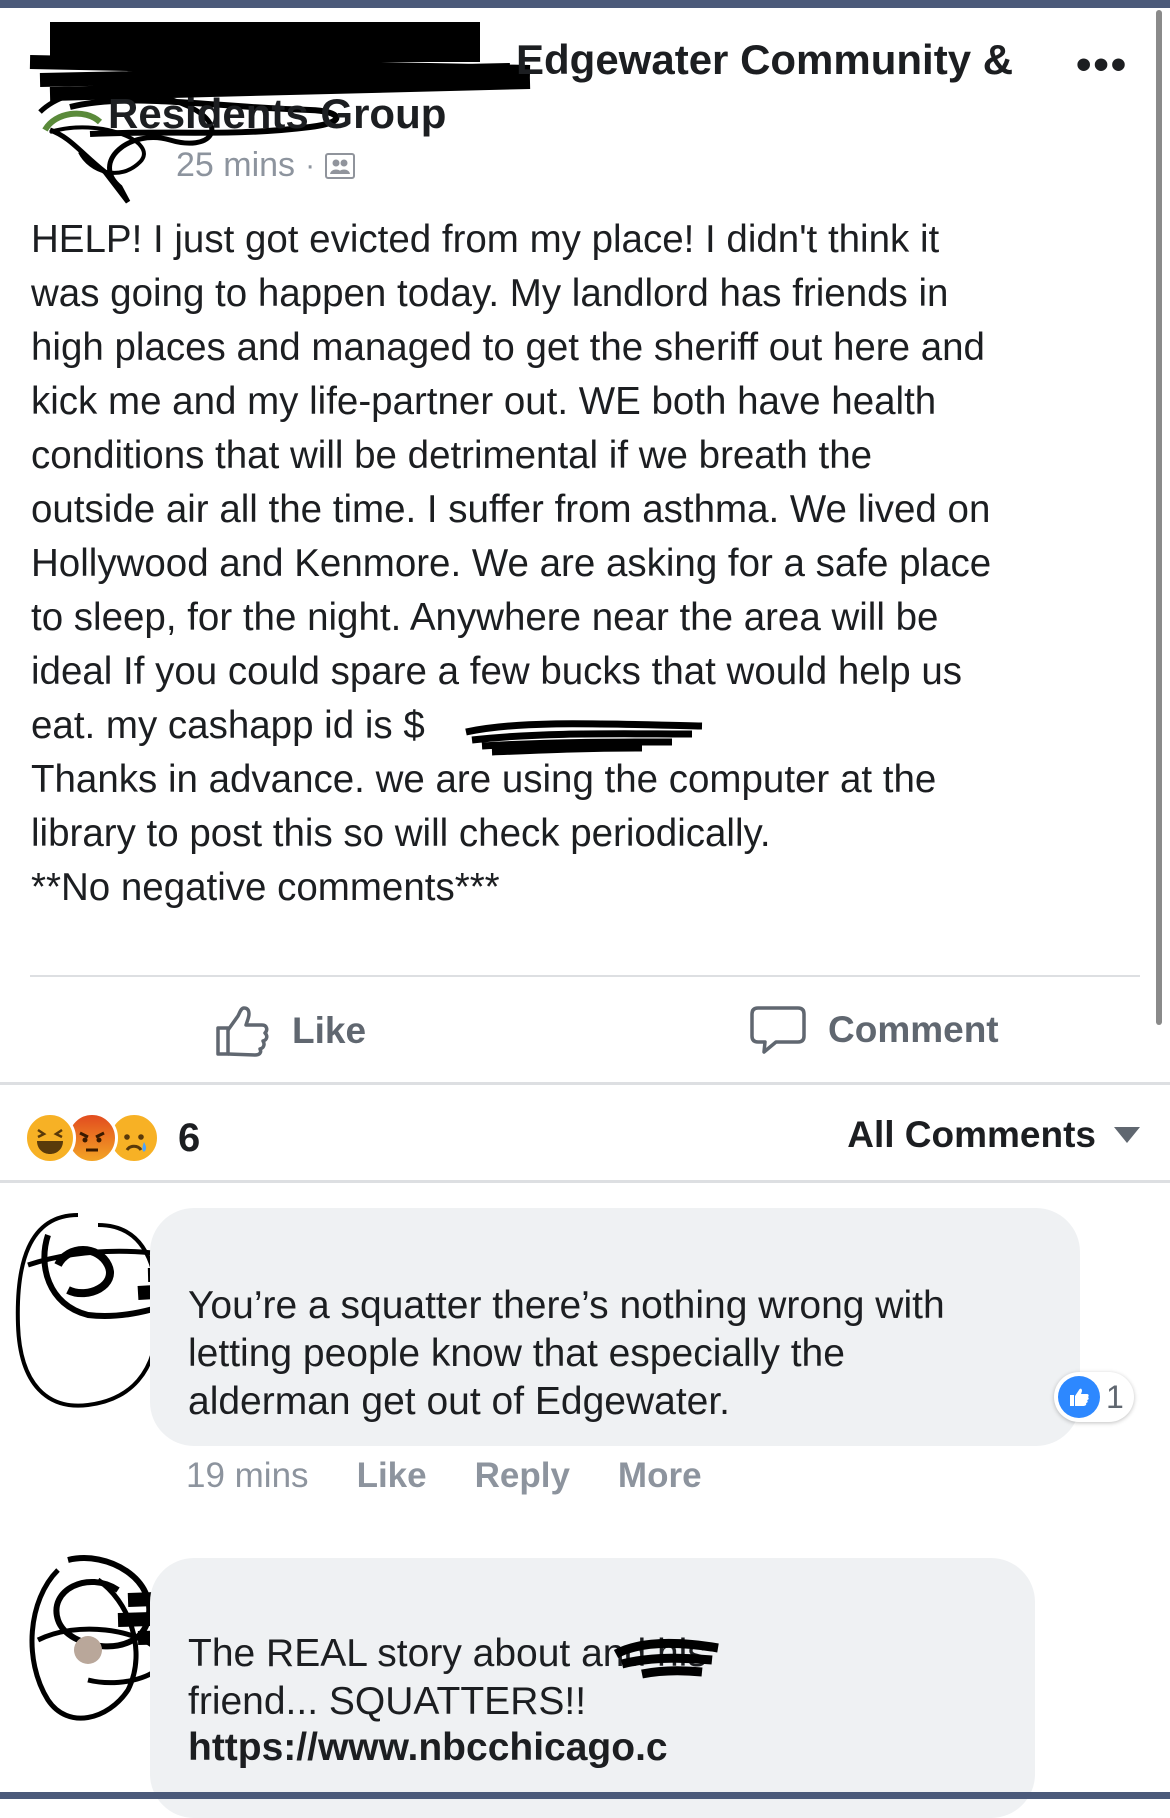 The image size is (1170, 1818). Describe the element at coordinates (290, 1031) in the screenshot. I see `like-button: Like` at that location.